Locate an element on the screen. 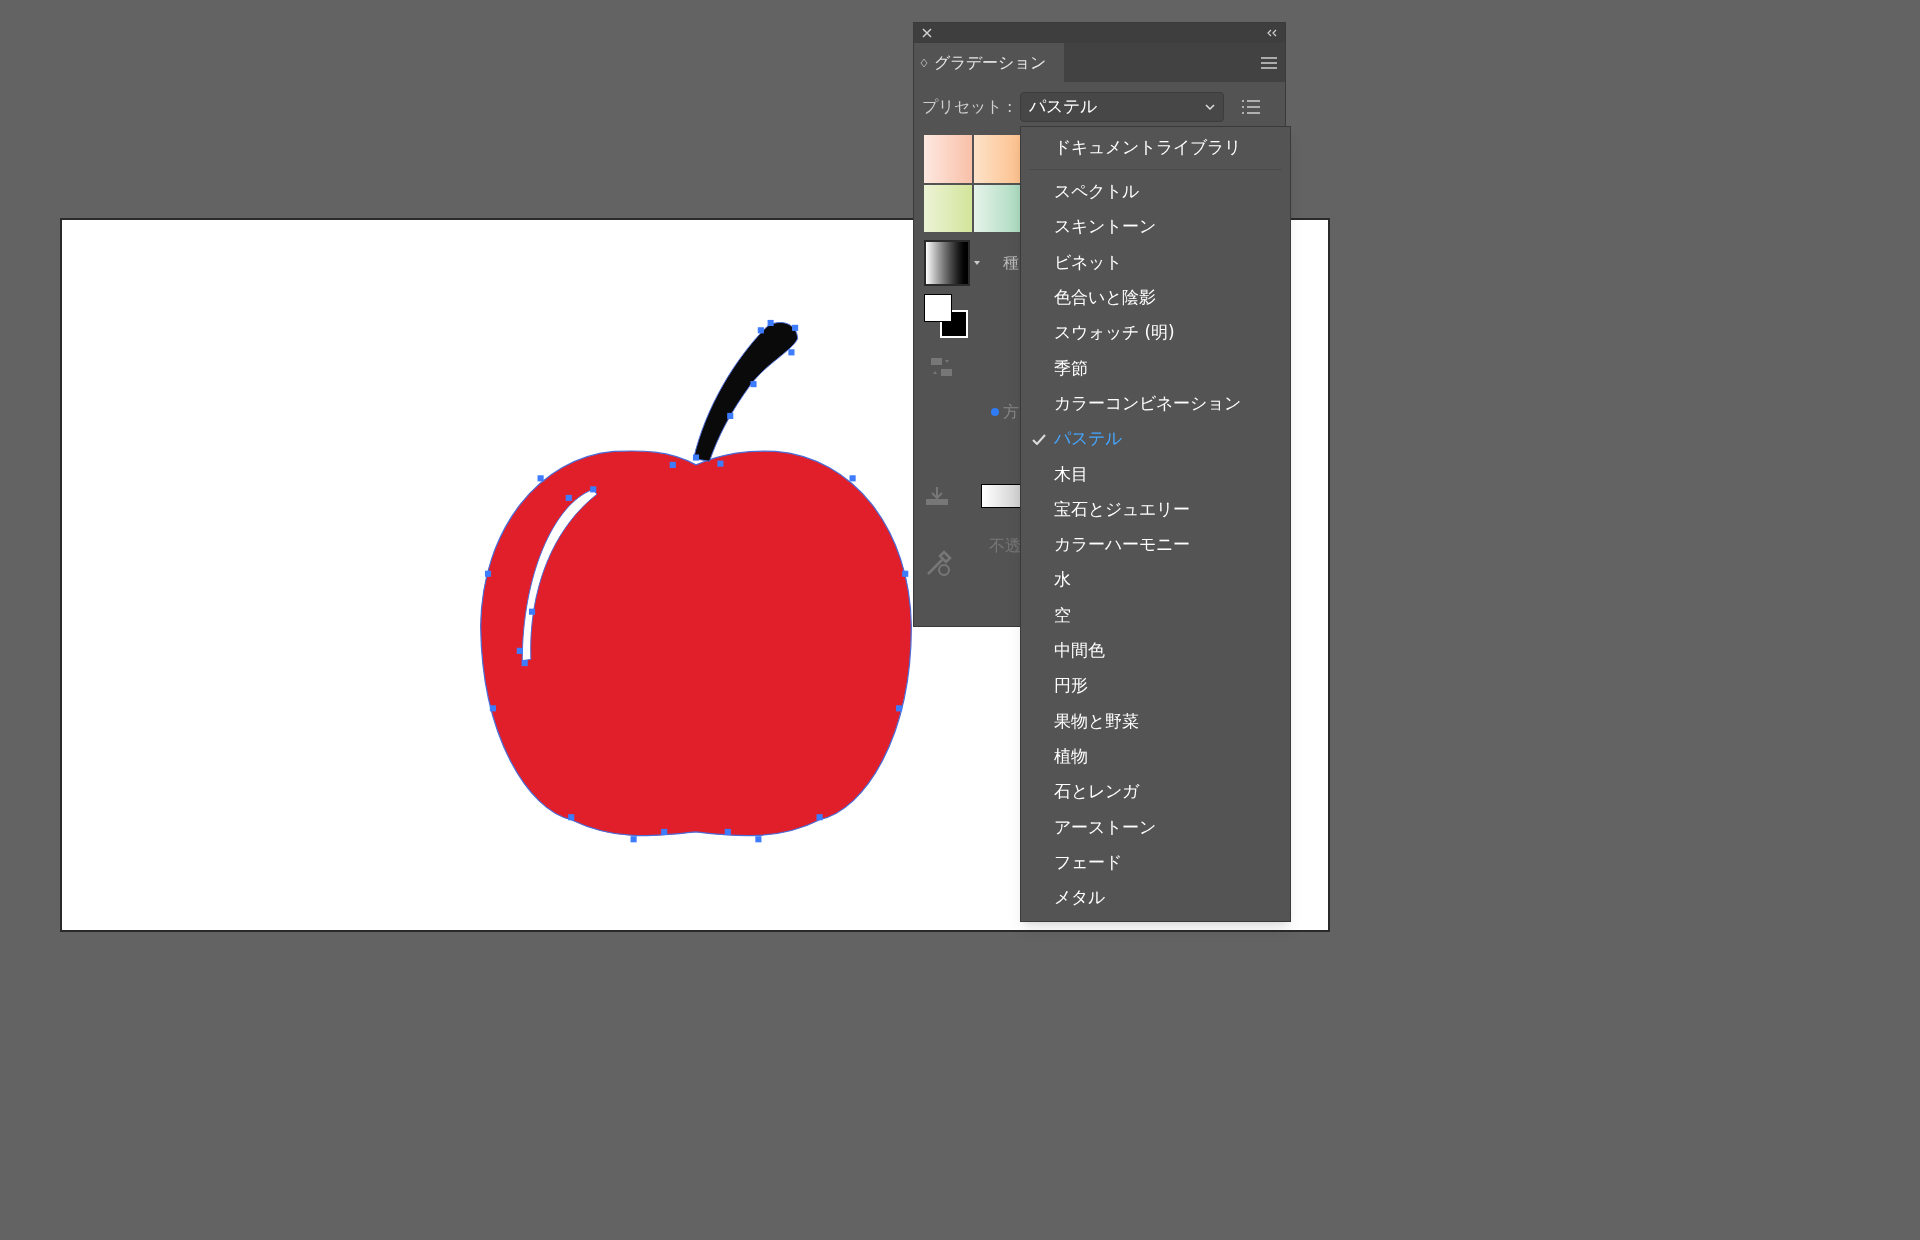 Image resolution: width=1920 pixels, height=1240 pixels. menu-item: 円形 is located at coordinates (1155, 686).